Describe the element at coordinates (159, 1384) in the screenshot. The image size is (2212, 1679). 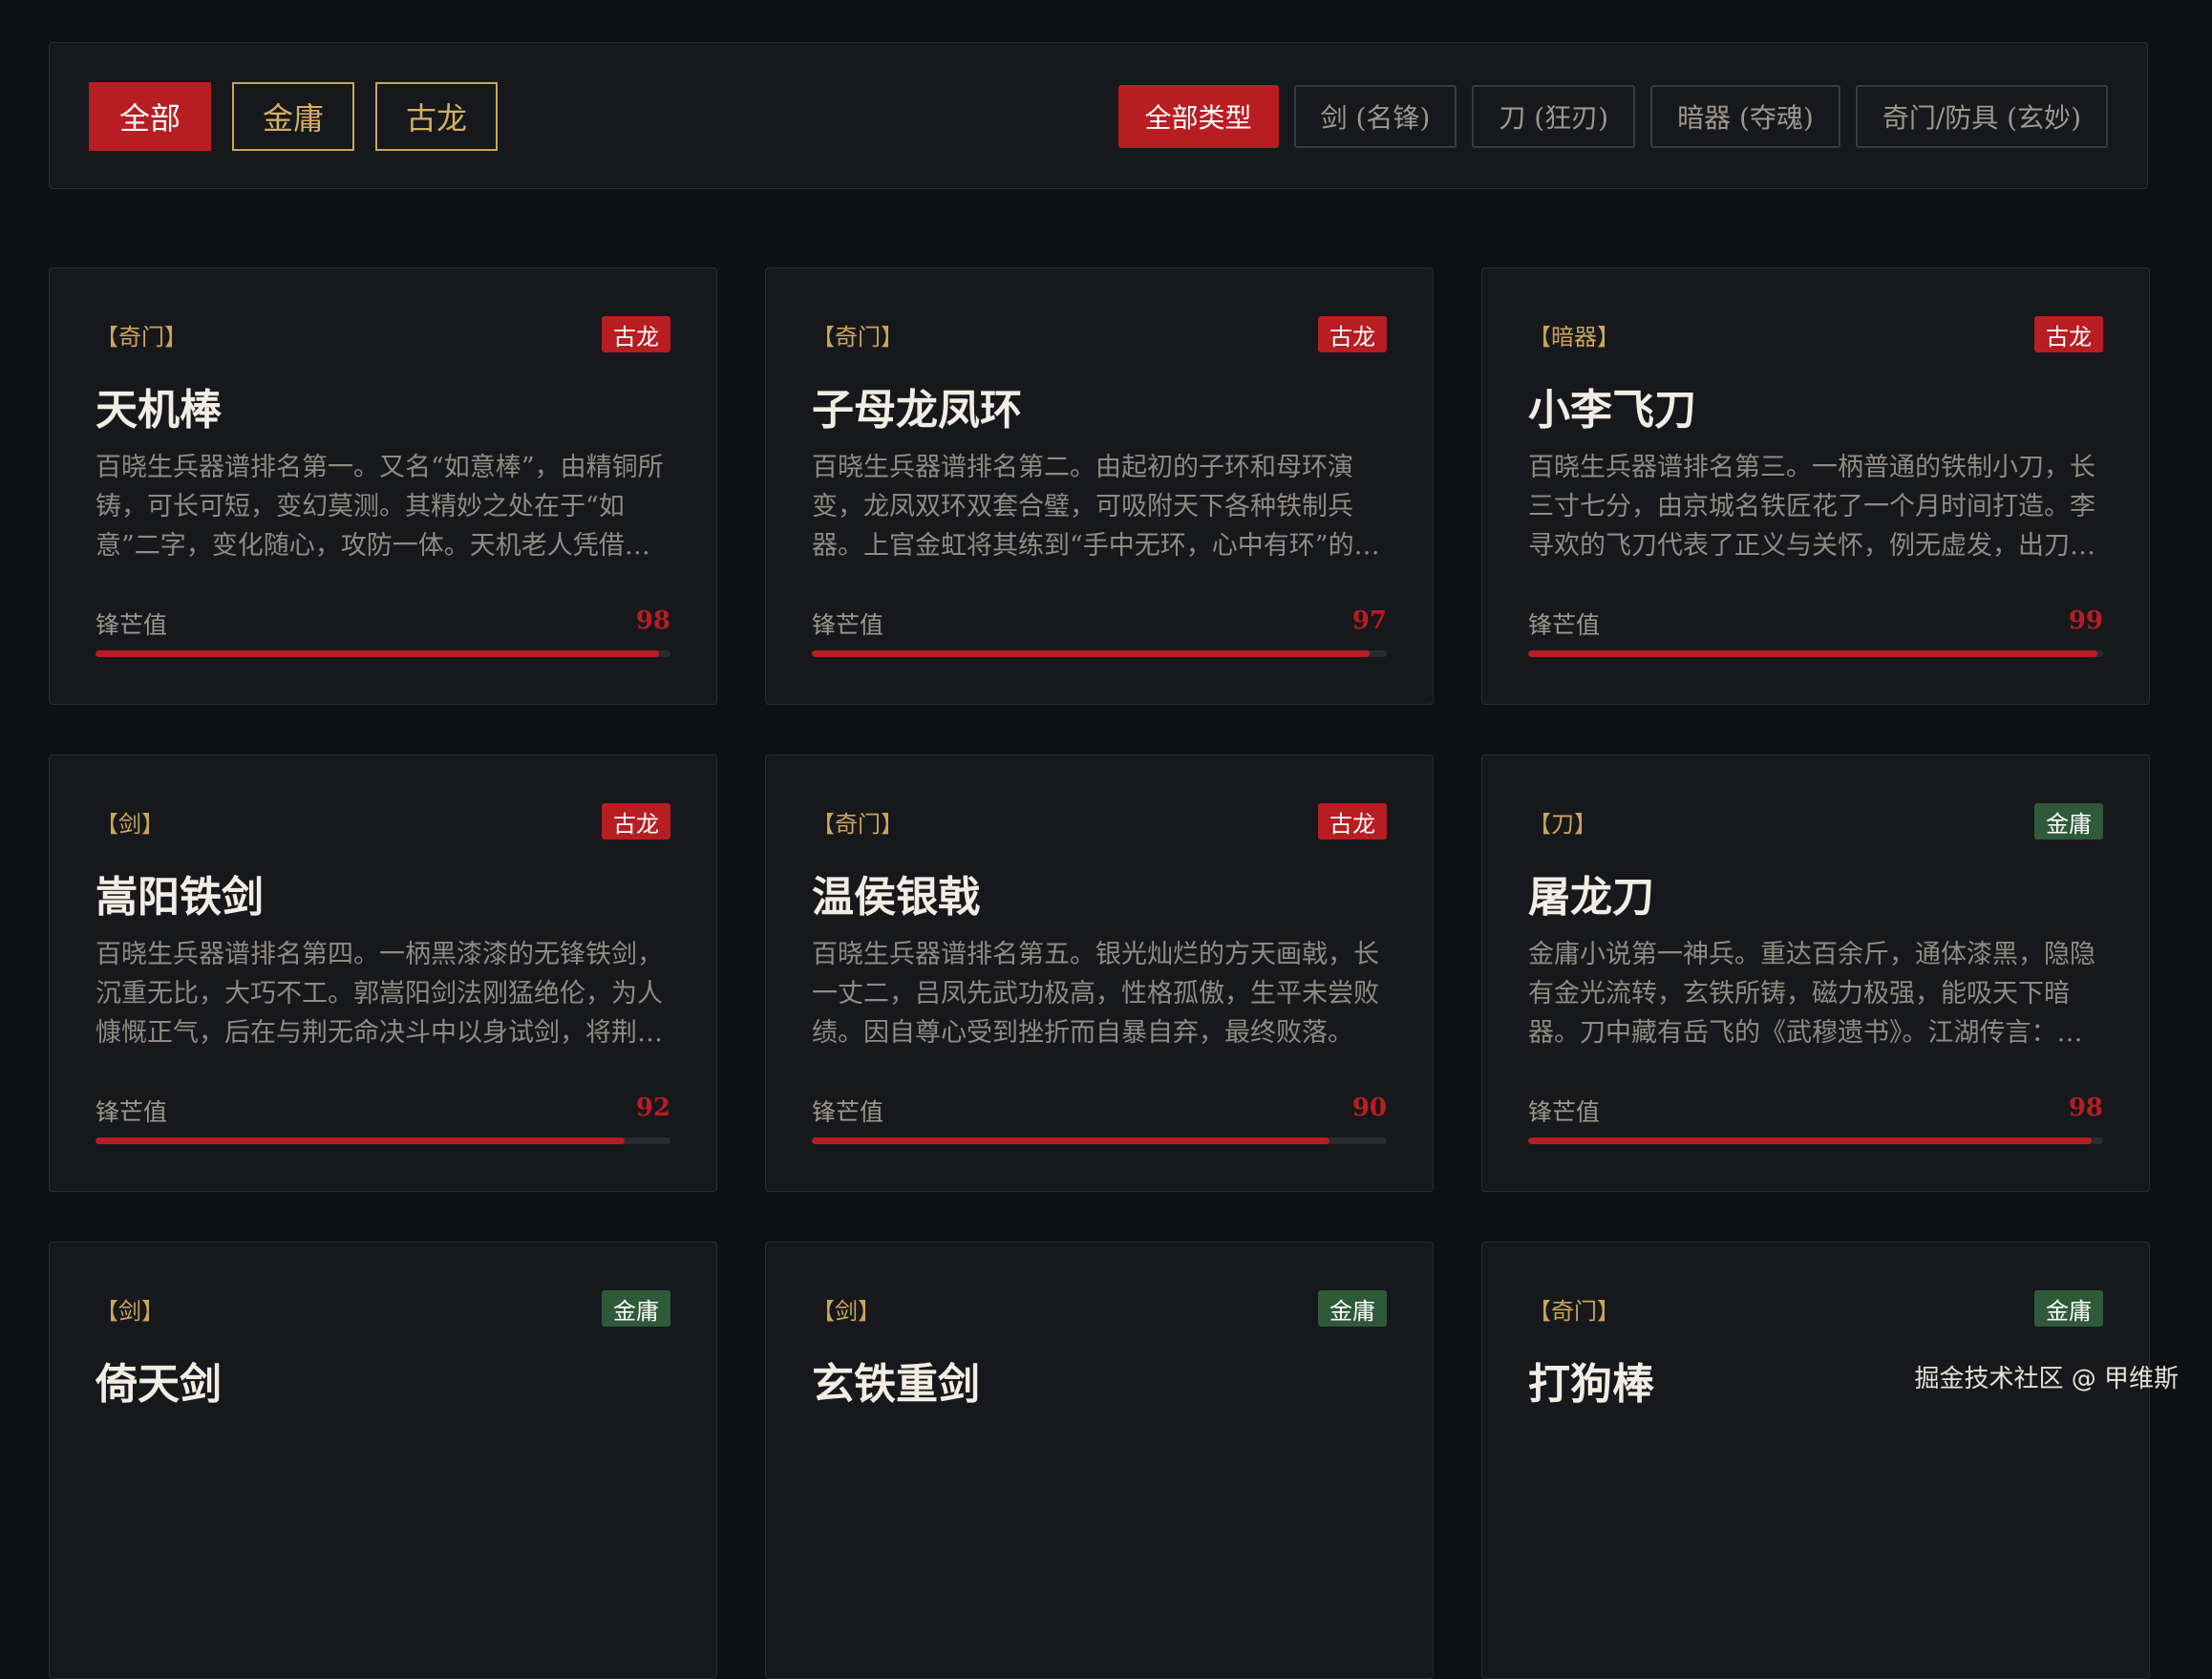
I see `weapon-name: 倚天剑` at that location.